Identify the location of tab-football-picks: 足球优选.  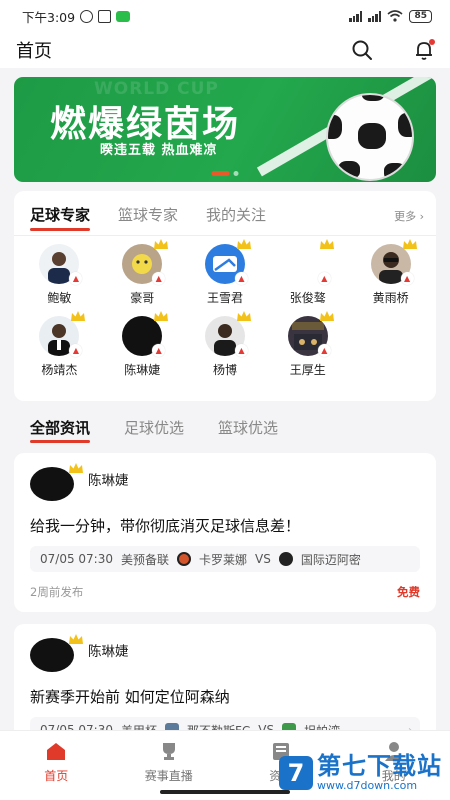
(154, 429).